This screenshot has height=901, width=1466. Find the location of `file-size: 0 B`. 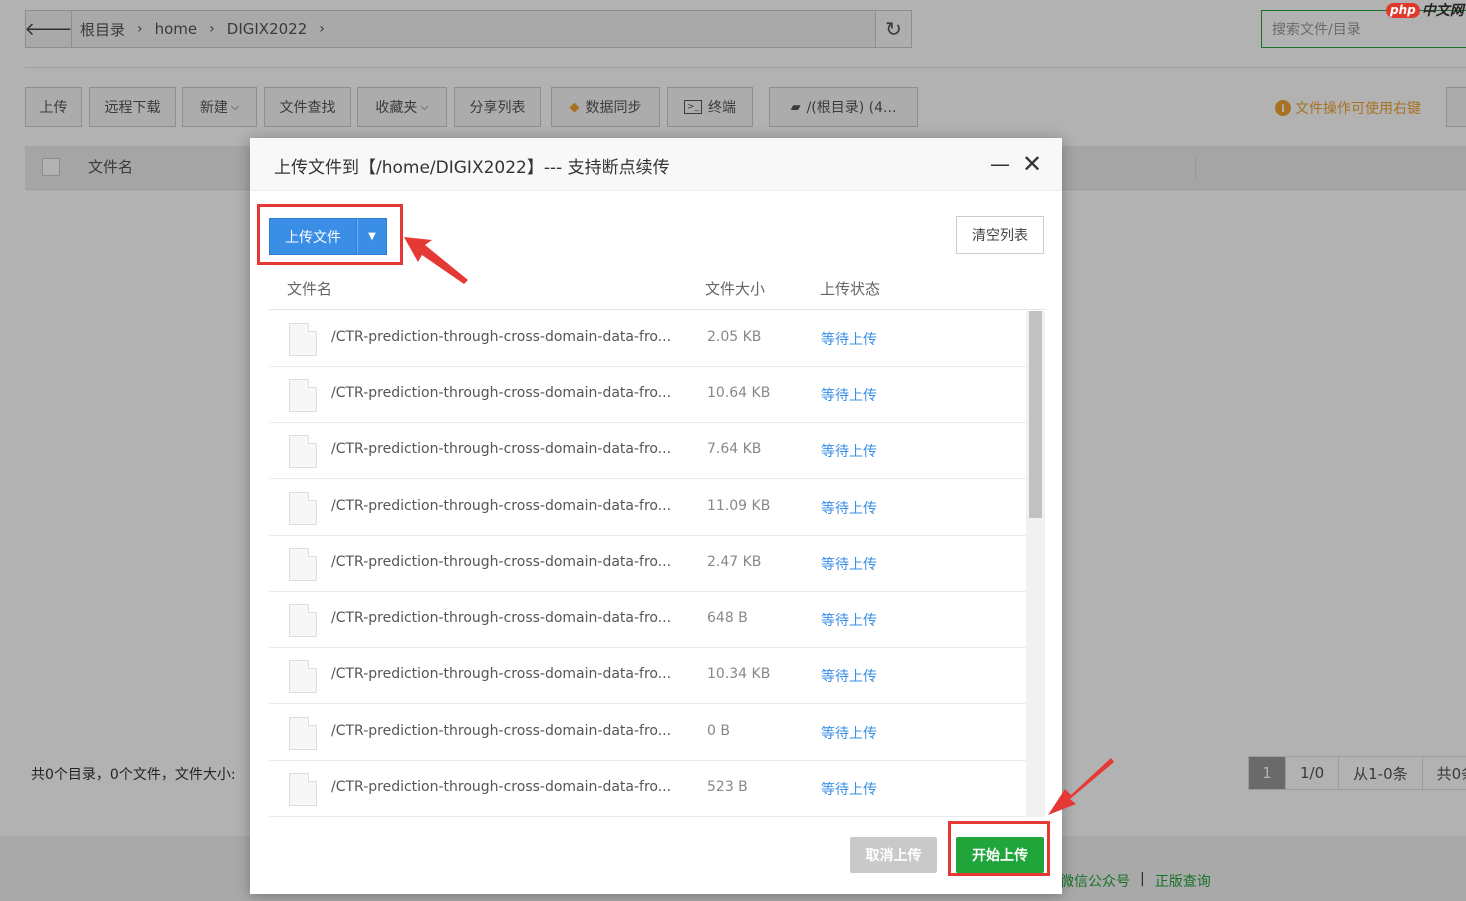

file-size: 0 B is located at coordinates (718, 731).